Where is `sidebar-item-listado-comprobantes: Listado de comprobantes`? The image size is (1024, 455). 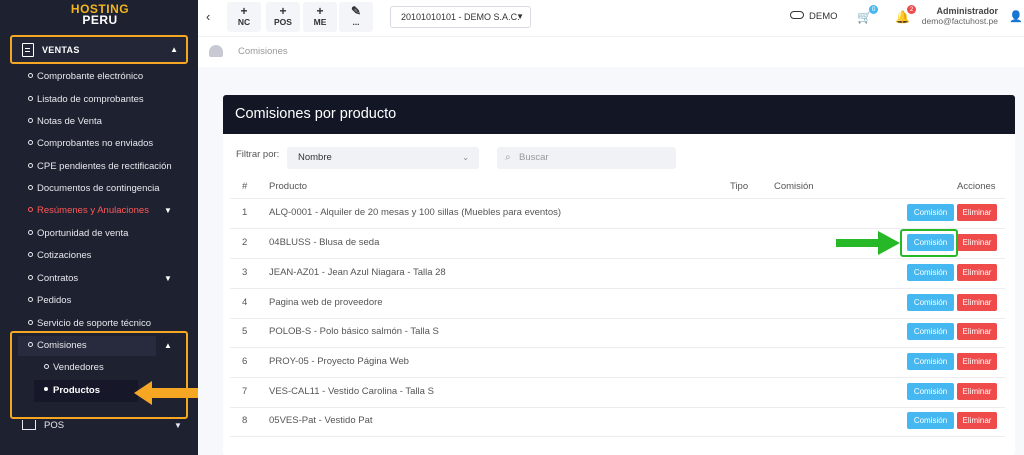
sidebar-item-listado-comprobantes: Listado de comprobantes is located at coordinates (86, 100).